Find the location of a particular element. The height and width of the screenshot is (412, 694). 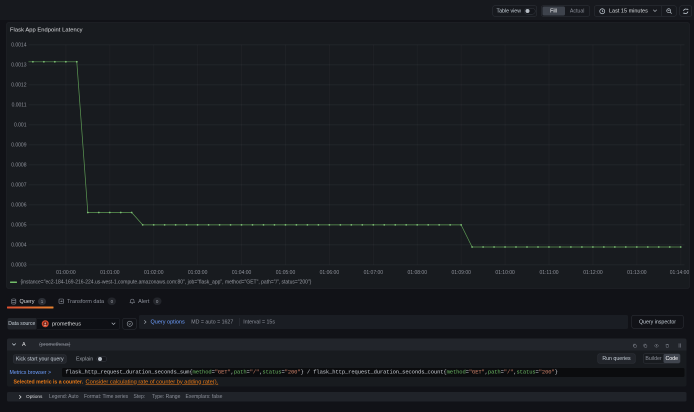

svg-text: 0.0004 is located at coordinates (19, 246).